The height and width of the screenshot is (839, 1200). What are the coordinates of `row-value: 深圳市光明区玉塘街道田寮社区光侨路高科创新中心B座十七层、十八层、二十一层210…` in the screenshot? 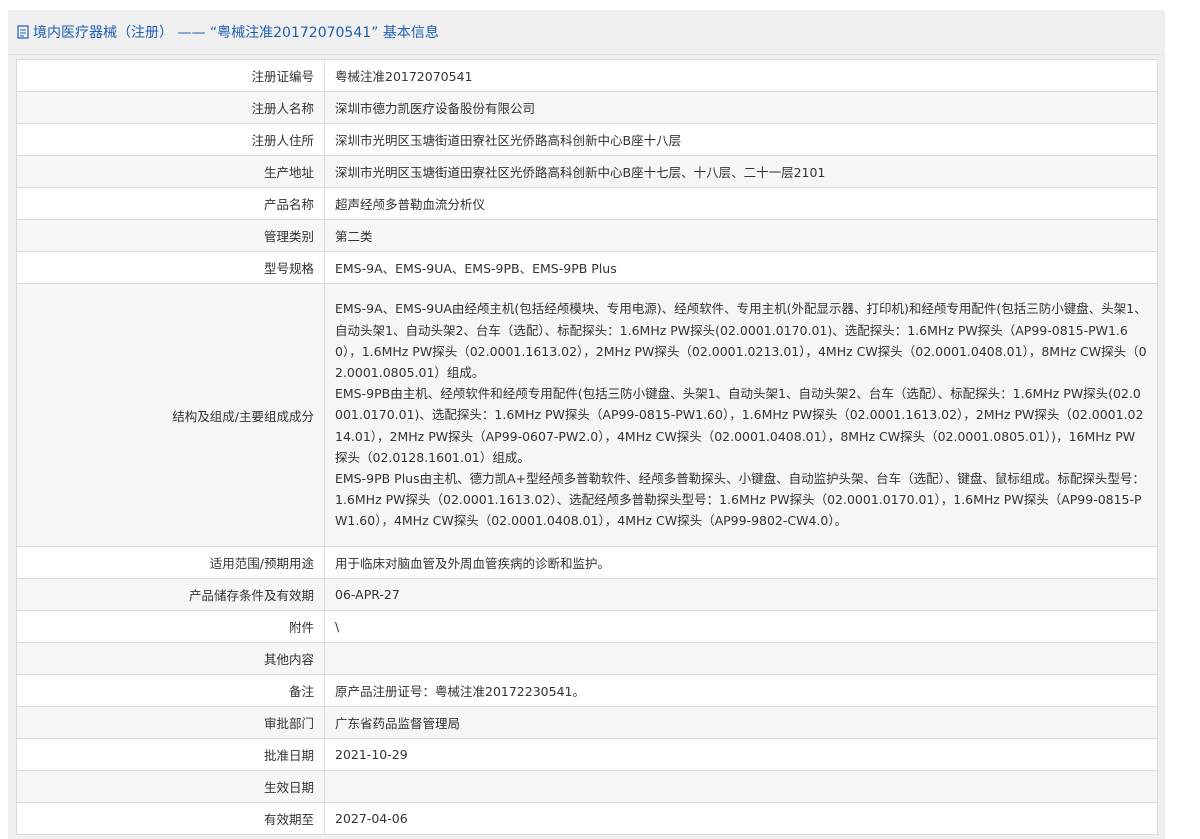 It's located at (741, 171).